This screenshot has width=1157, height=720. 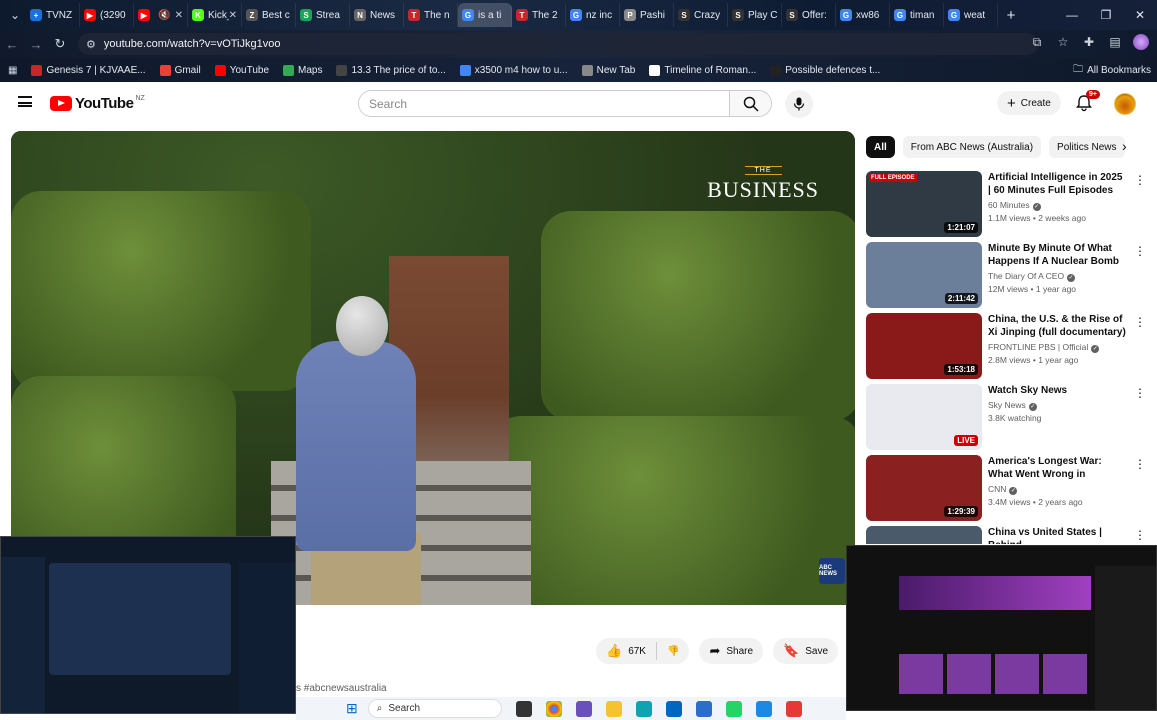 I want to click on profile-avatar, so click(x=1141, y=42).